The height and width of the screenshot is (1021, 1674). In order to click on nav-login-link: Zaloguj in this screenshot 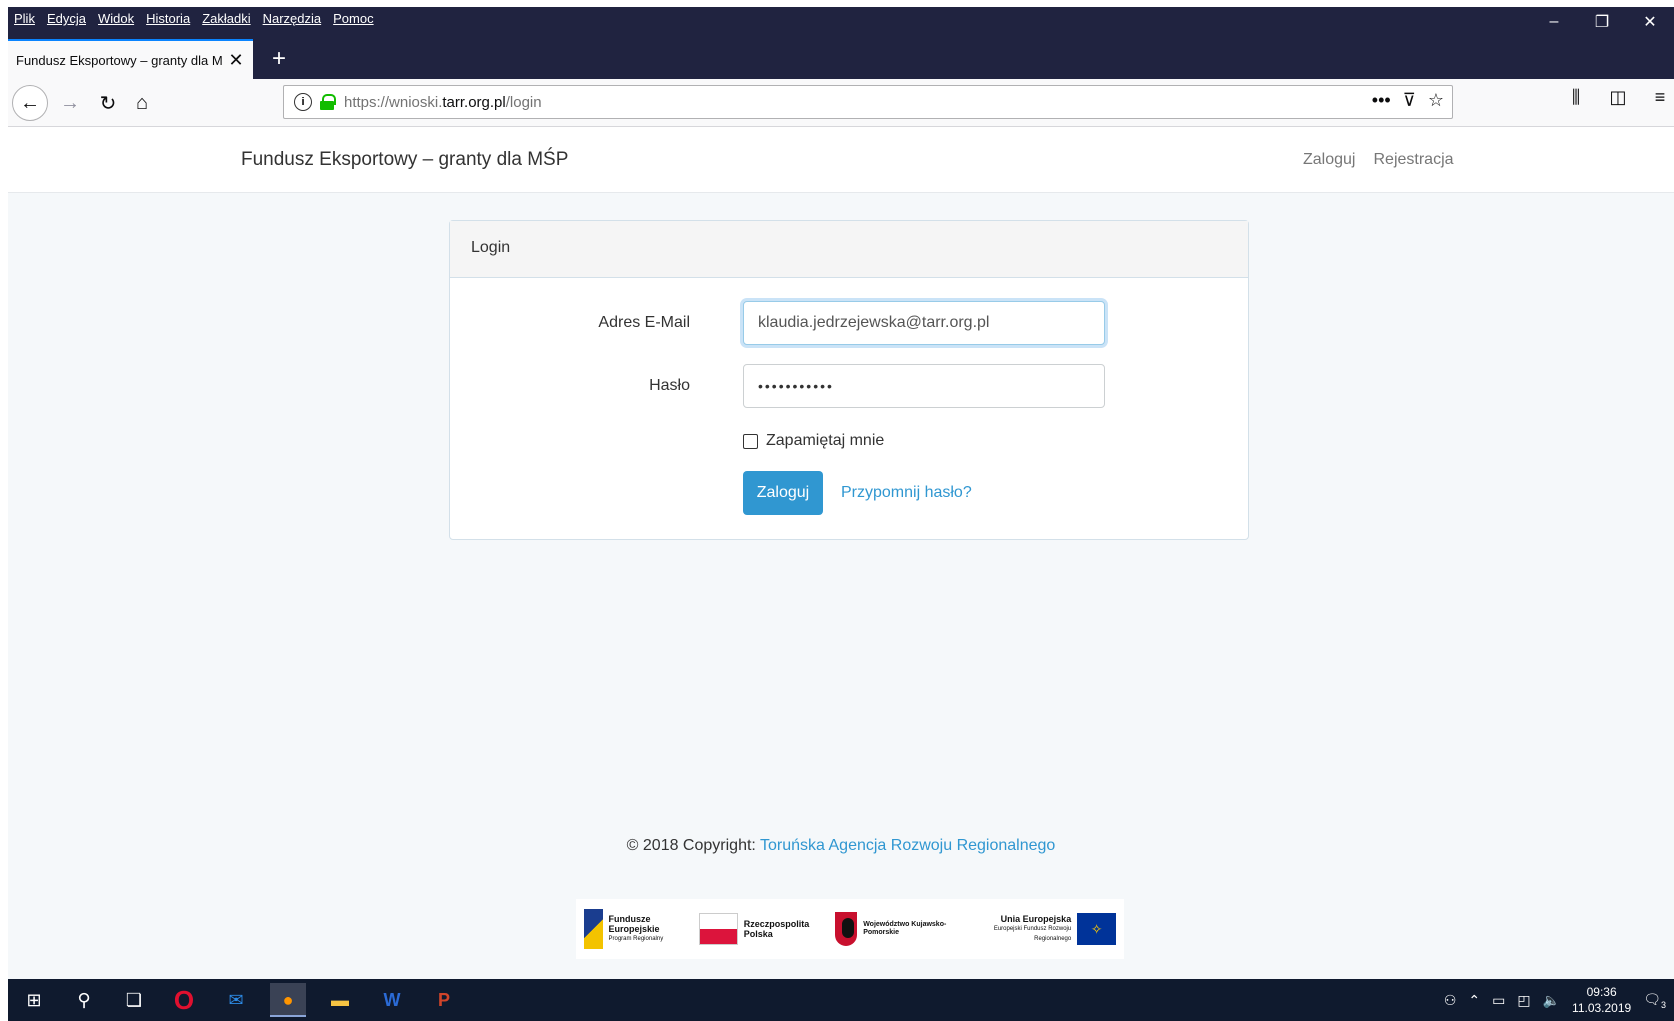, I will do `click(1329, 160)`.